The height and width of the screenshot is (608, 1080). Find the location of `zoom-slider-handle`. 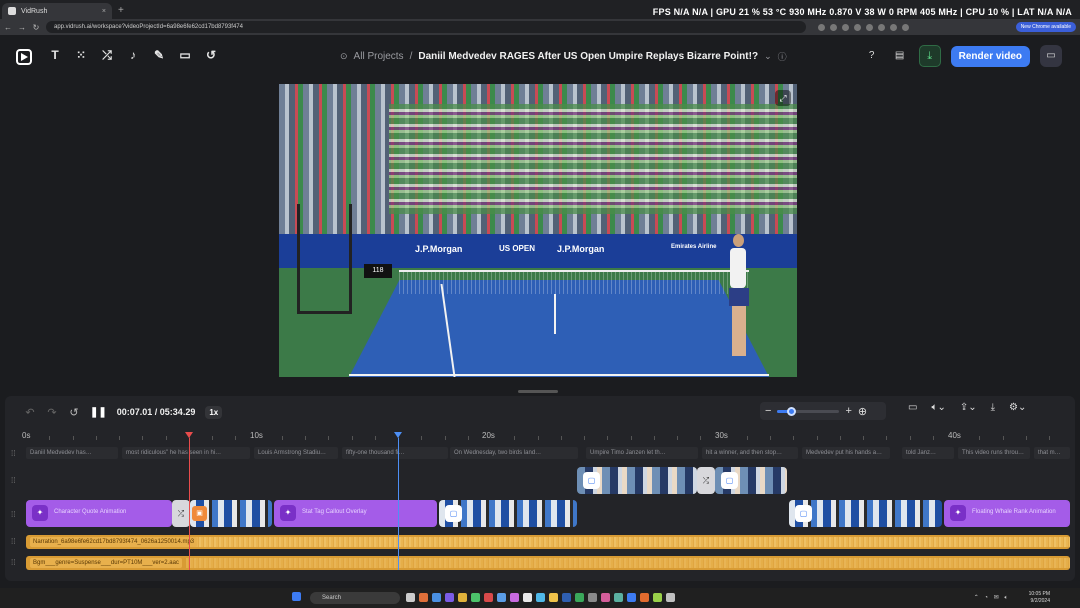

zoom-slider-handle is located at coordinates (792, 411).